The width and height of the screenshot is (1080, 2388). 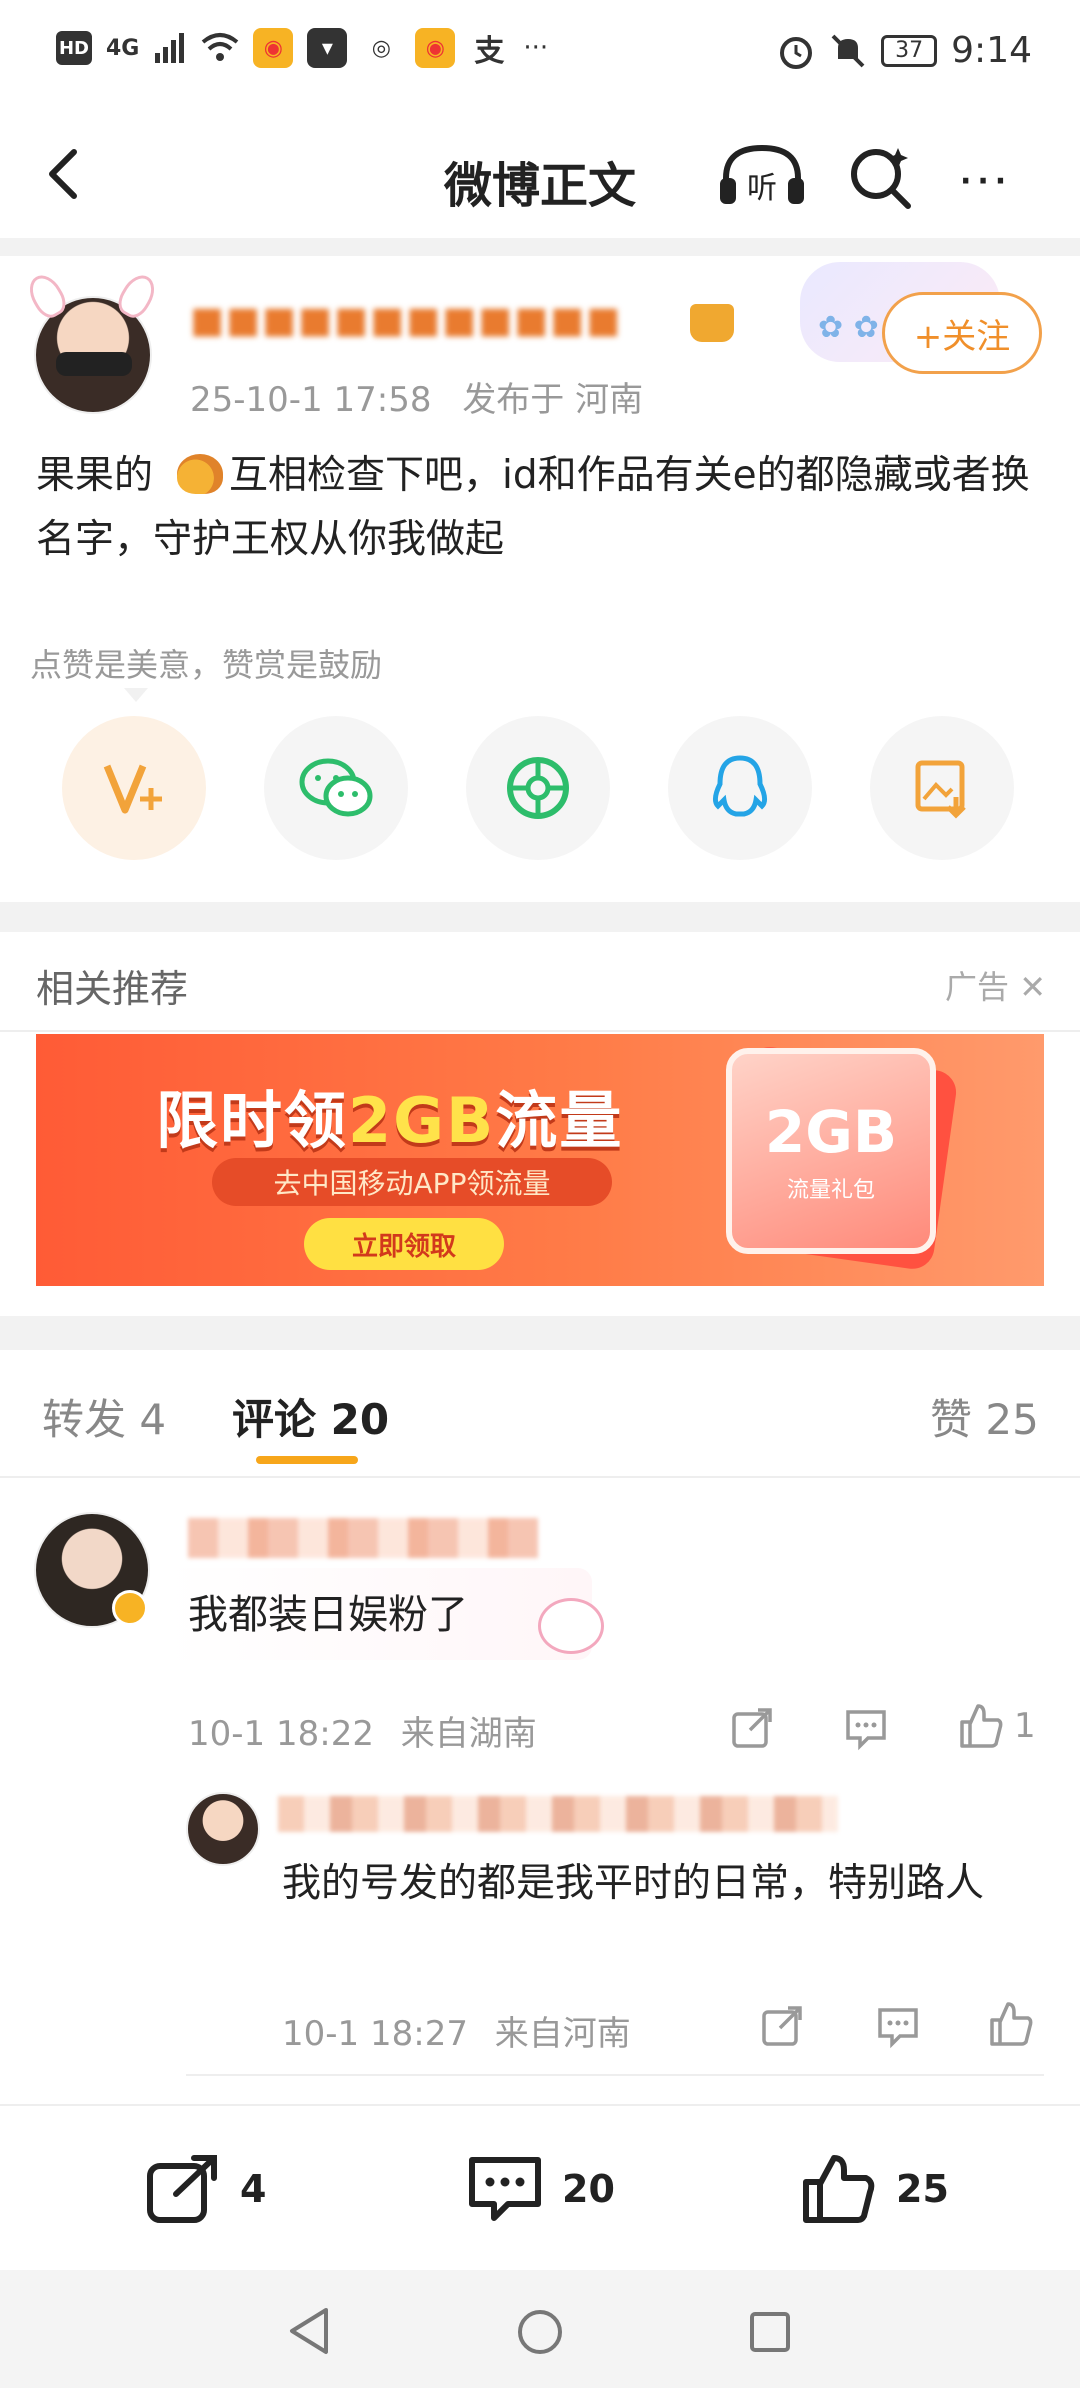 What do you see at coordinates (252, 1120) in the screenshot?
I see `banner-title-part1: 限时领` at bounding box center [252, 1120].